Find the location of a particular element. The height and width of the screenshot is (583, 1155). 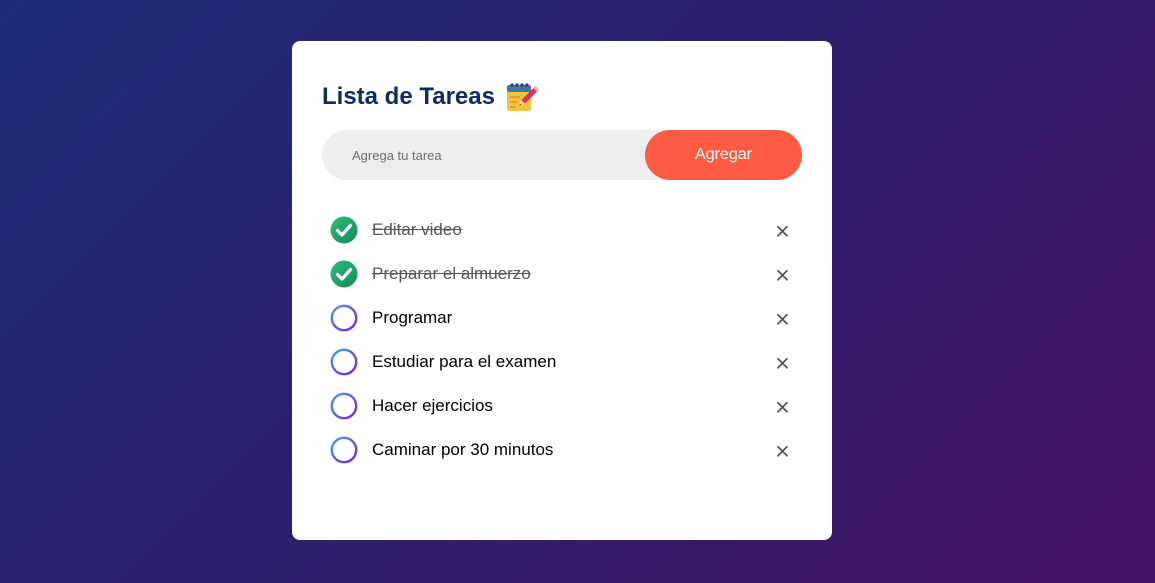

page-title: Lista de Tareas is located at coordinates (408, 96).